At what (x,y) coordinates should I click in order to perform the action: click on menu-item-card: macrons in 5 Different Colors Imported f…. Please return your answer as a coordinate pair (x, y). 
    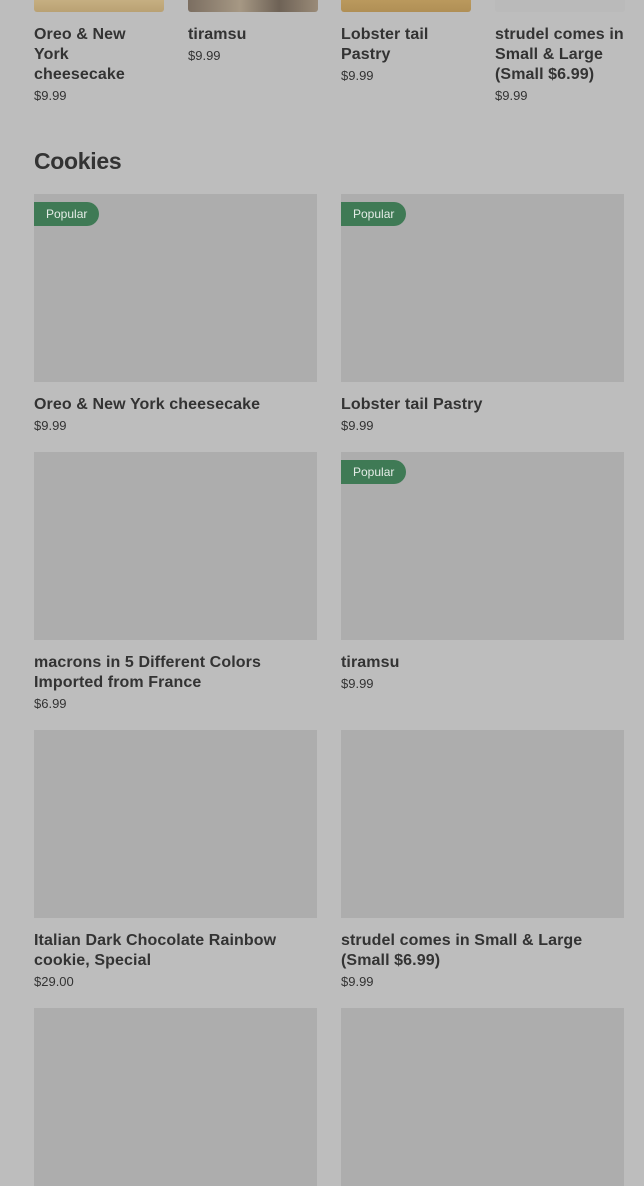
    Looking at the image, I should click on (175, 582).